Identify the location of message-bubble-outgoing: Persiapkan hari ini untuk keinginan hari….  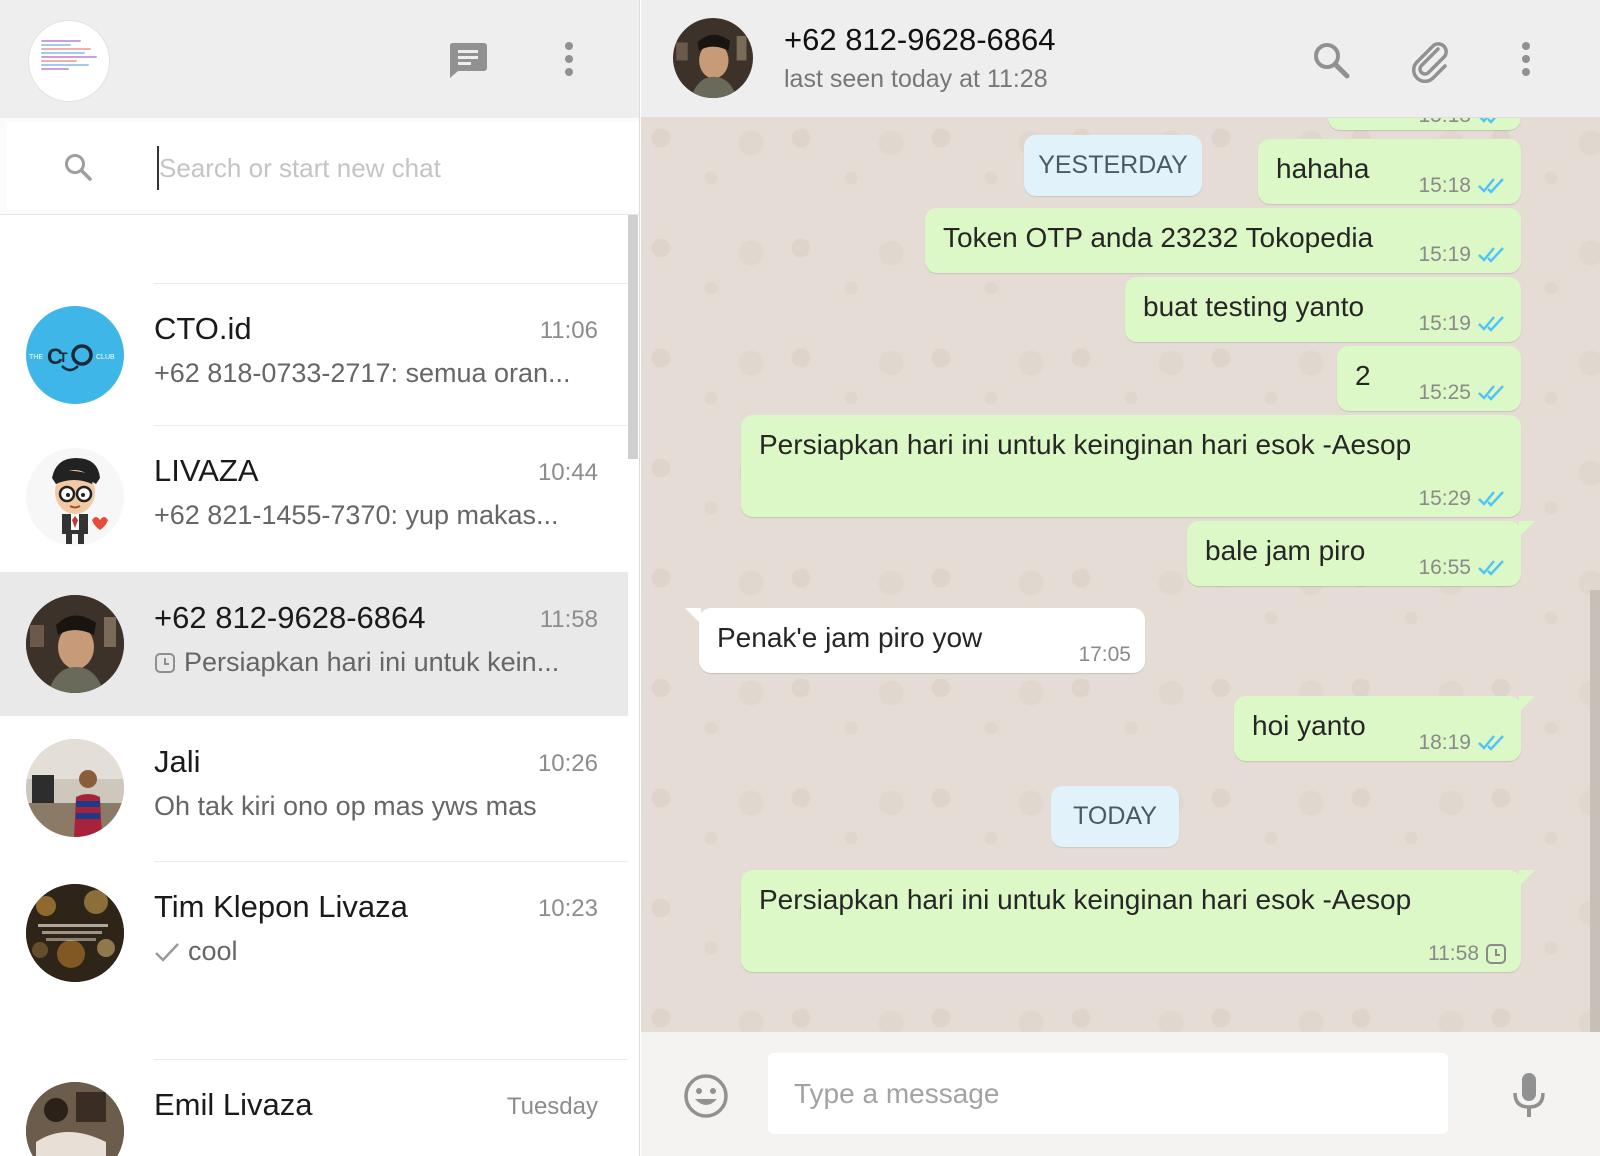
(1131, 466).